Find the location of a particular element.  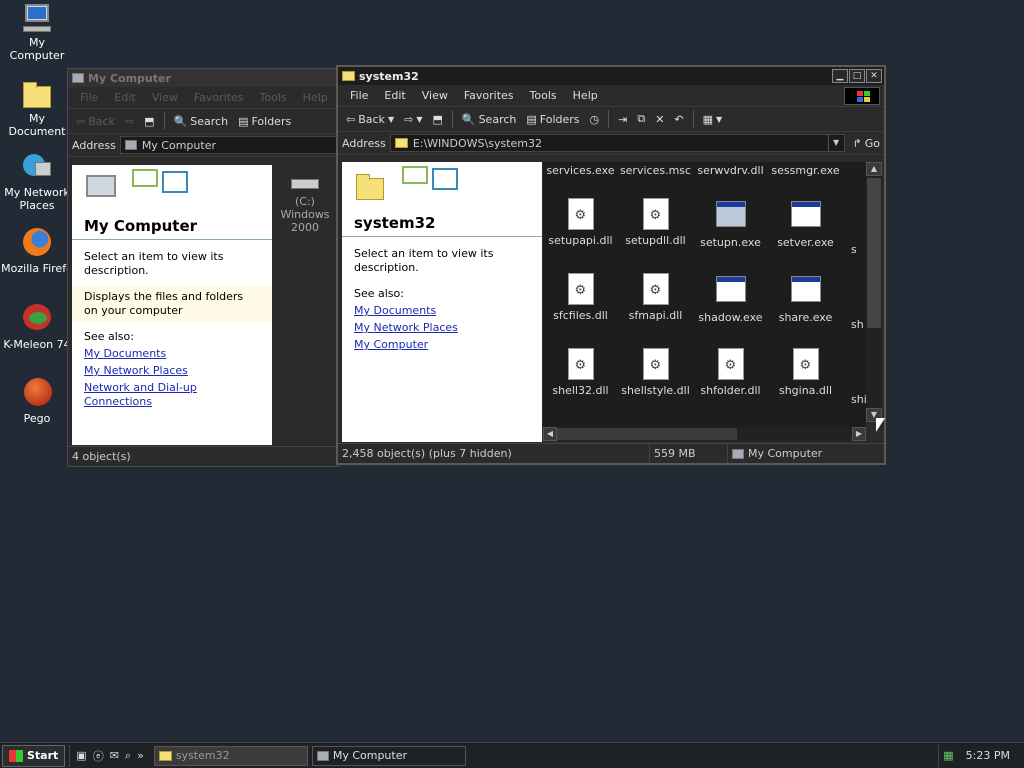

scroll-up-button: ▲ is located at coordinates (874, 169).